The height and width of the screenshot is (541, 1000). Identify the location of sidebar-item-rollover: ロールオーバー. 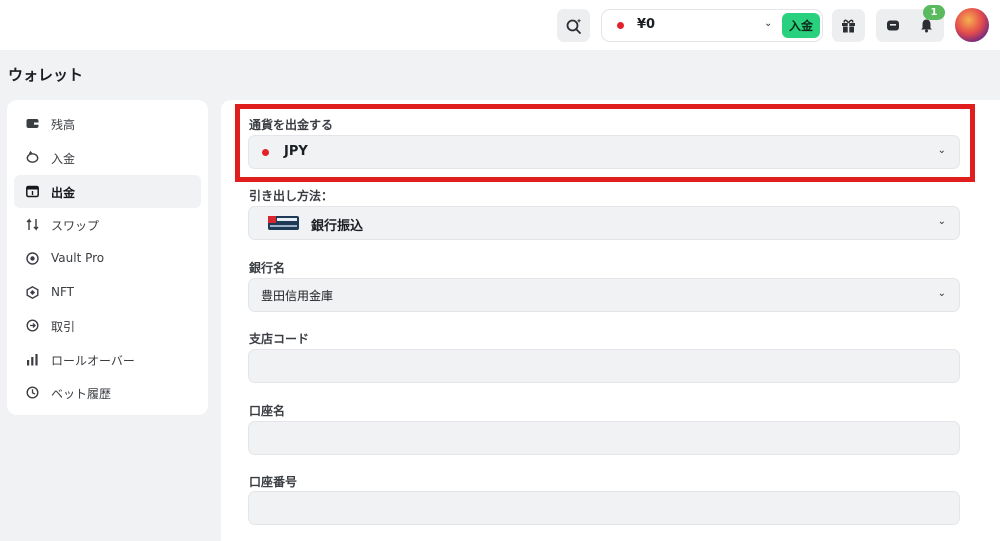
(107, 359).